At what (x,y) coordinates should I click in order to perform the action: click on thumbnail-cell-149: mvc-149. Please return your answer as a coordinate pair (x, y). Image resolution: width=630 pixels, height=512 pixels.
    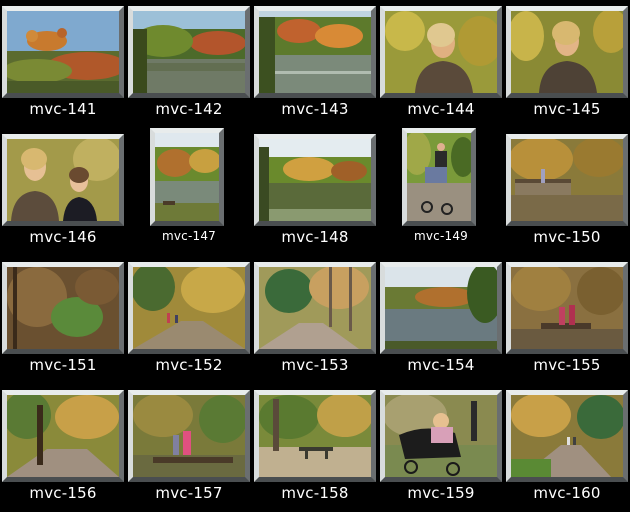
    Looking at the image, I should click on (441, 192).